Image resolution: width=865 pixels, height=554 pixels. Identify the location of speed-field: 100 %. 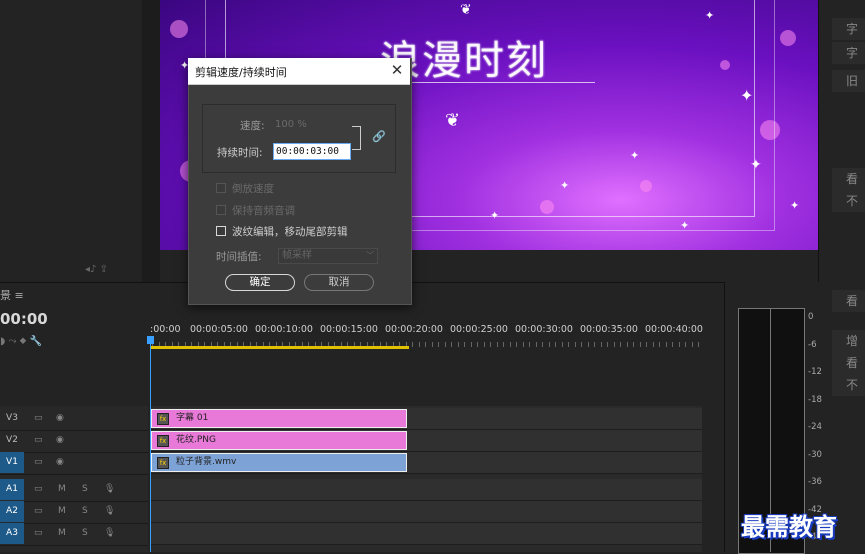
(291, 124).